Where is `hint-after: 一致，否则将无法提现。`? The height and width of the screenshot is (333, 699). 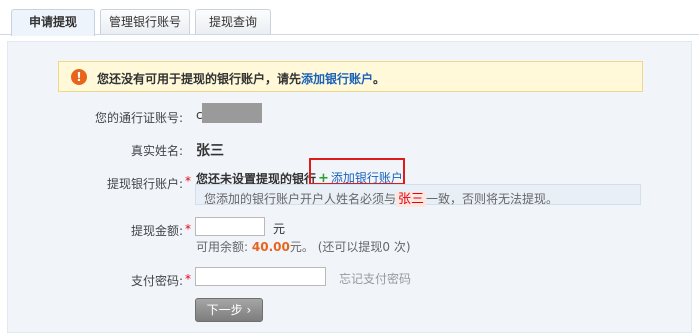 hint-after: 一致，否则将无法提现。 is located at coordinates (492, 199).